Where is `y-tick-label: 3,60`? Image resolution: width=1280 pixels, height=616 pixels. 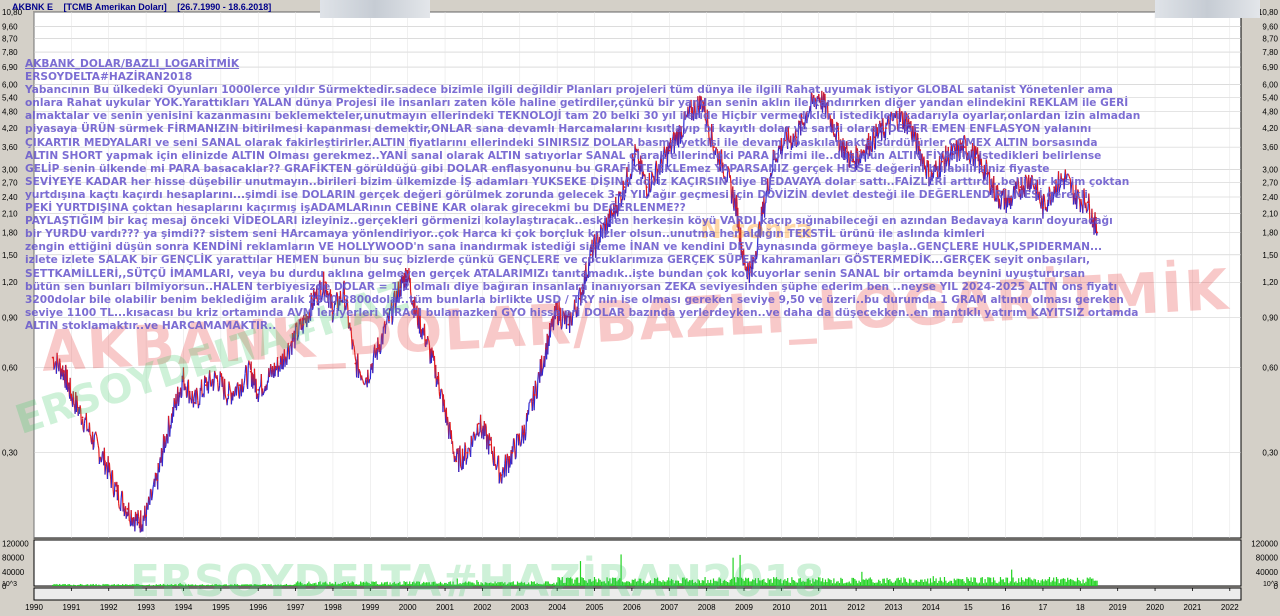
y-tick-label: 3,60 is located at coordinates (1270, 147).